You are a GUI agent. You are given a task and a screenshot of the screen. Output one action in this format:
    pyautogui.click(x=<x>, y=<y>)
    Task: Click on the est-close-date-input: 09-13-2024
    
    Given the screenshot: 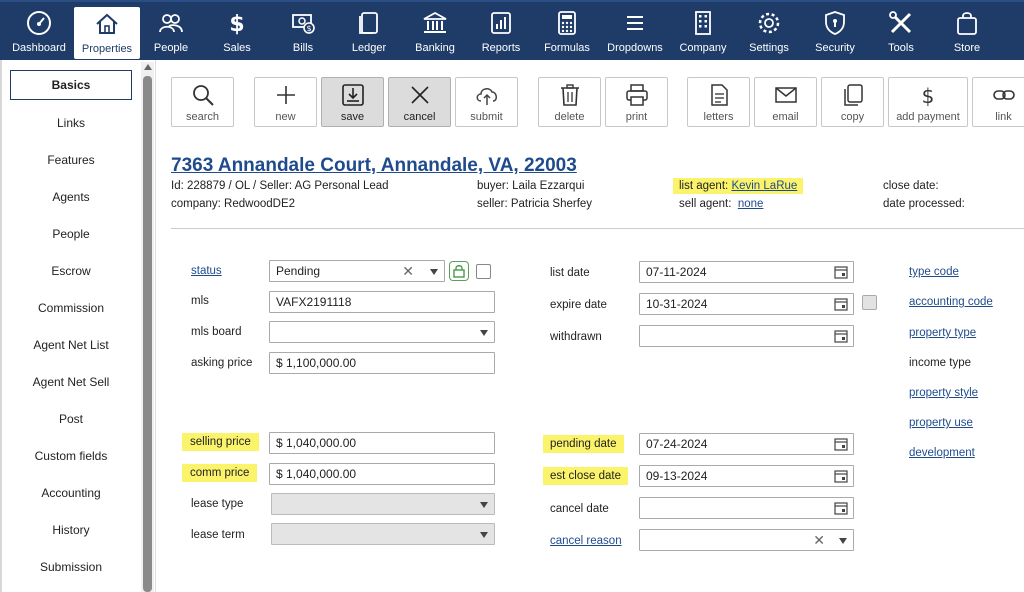 What is the action you would take?
    pyautogui.click(x=746, y=476)
    